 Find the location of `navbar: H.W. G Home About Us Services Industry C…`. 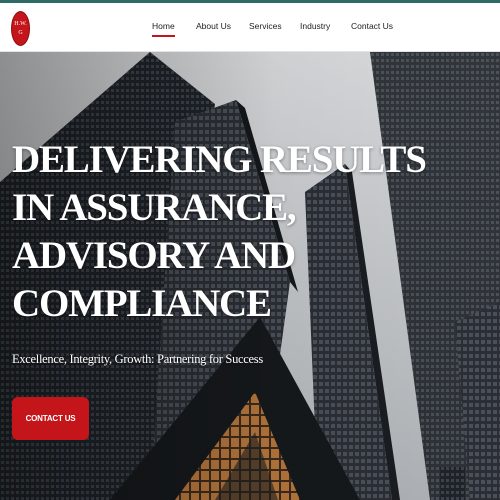

navbar: H.W. G Home About Us Services Industry C… is located at coordinates (250, 27).